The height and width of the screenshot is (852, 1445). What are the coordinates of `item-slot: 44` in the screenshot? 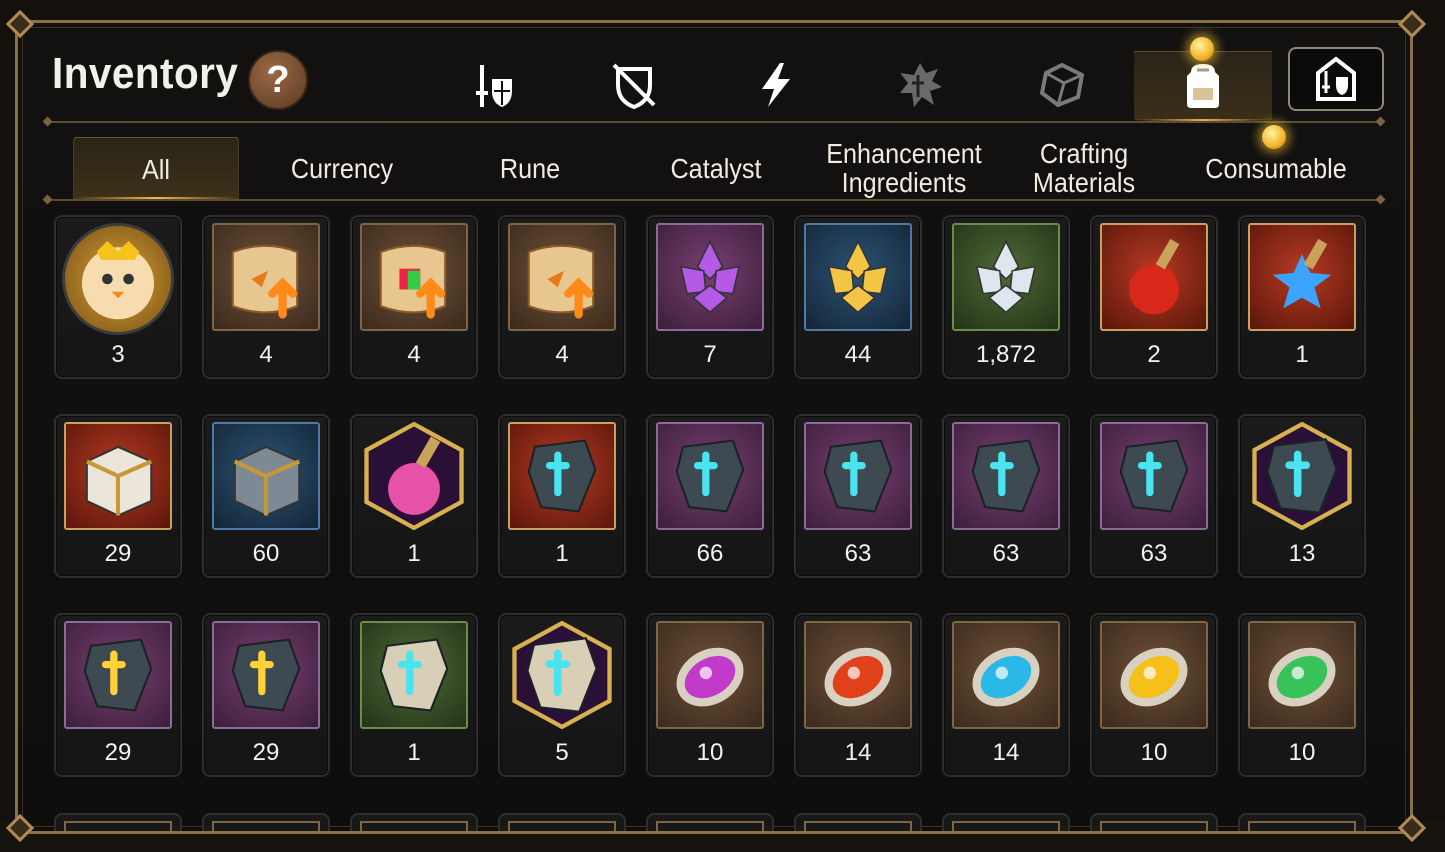 It's located at (858, 297).